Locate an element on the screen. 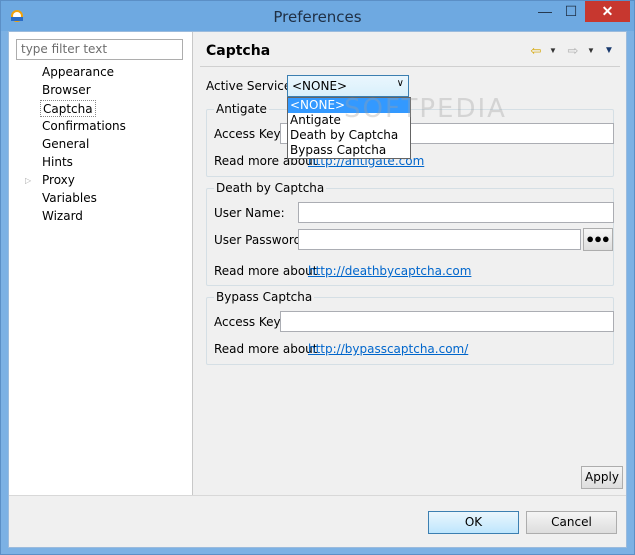 The width and height of the screenshot is (635, 555). deathbycaptcha-link: http://deathbycaptcha.com is located at coordinates (389, 271).